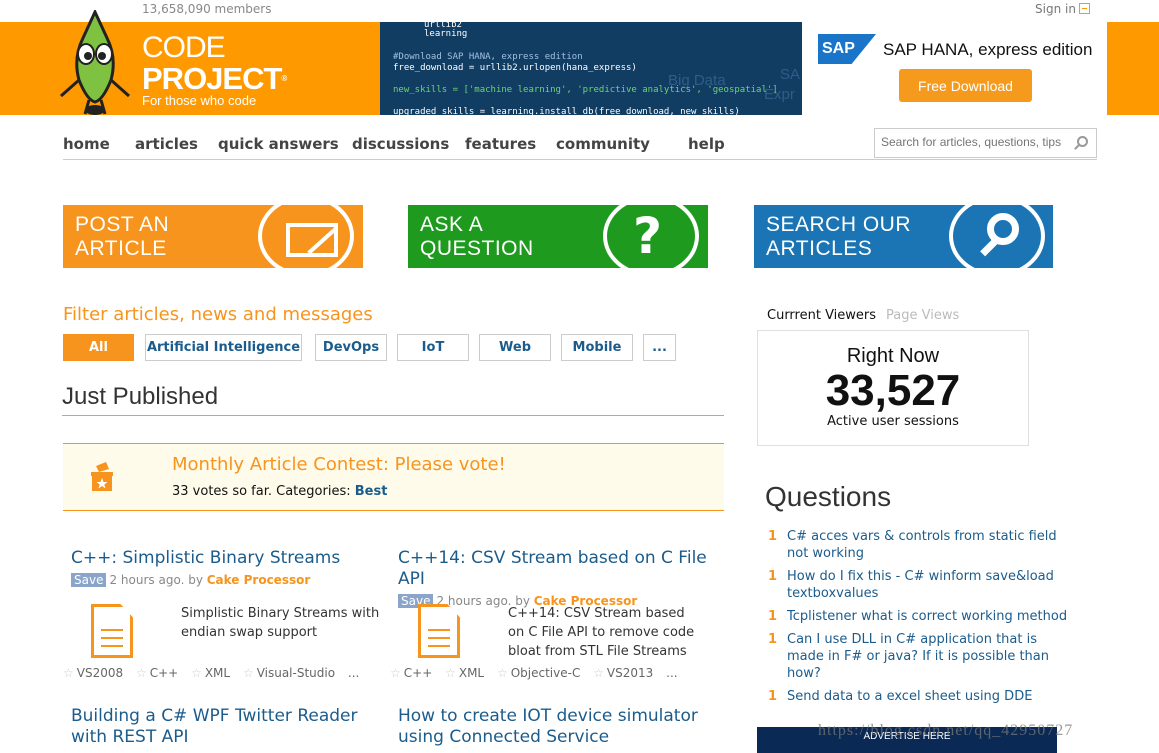 The height and width of the screenshot is (753, 1159). Describe the element at coordinates (922, 315) in the screenshot. I see `tab-page-views: Page Views` at that location.